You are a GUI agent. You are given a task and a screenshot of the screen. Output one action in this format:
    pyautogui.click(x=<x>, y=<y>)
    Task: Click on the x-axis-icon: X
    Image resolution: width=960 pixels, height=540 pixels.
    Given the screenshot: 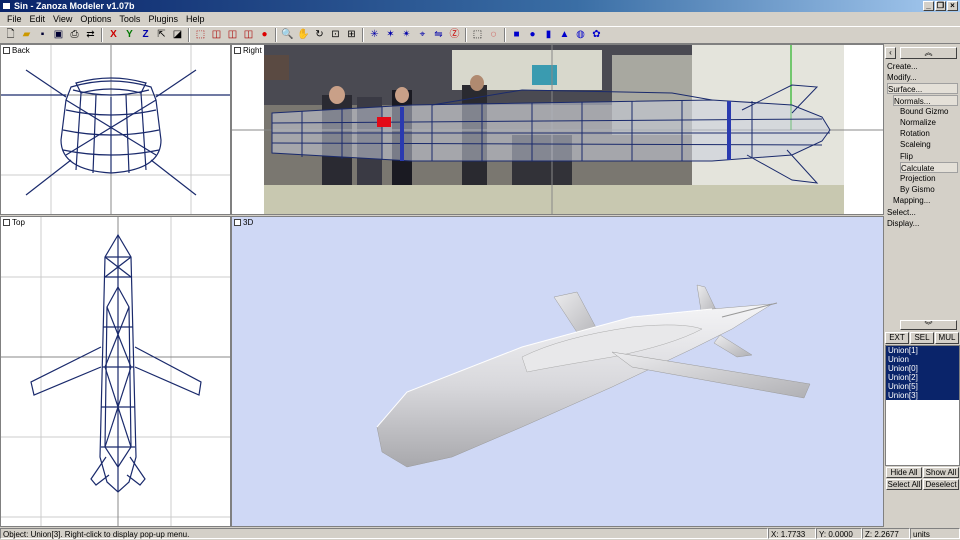 What is the action you would take?
    pyautogui.click(x=113, y=35)
    